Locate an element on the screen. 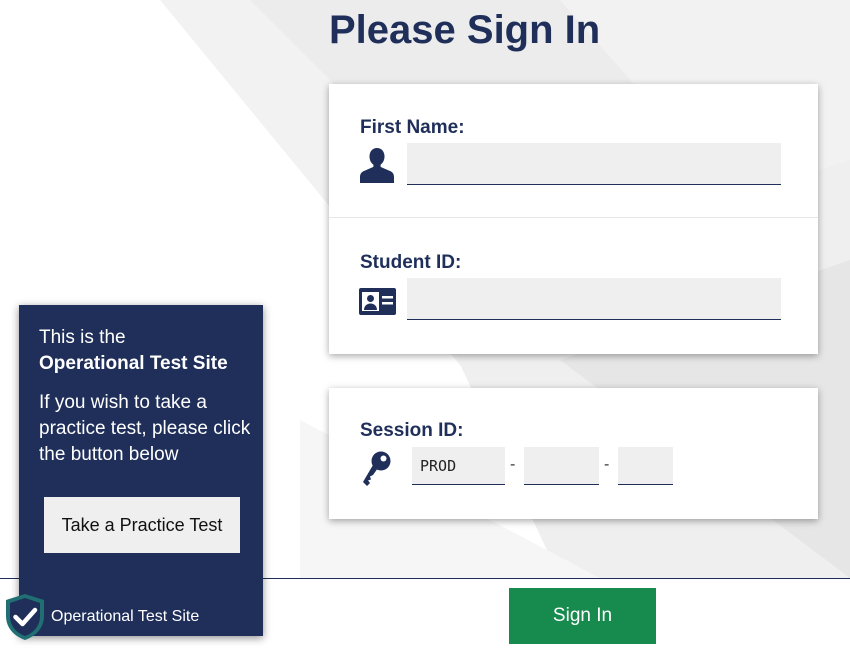 This screenshot has height=649, width=850. student-id-input is located at coordinates (594, 299).